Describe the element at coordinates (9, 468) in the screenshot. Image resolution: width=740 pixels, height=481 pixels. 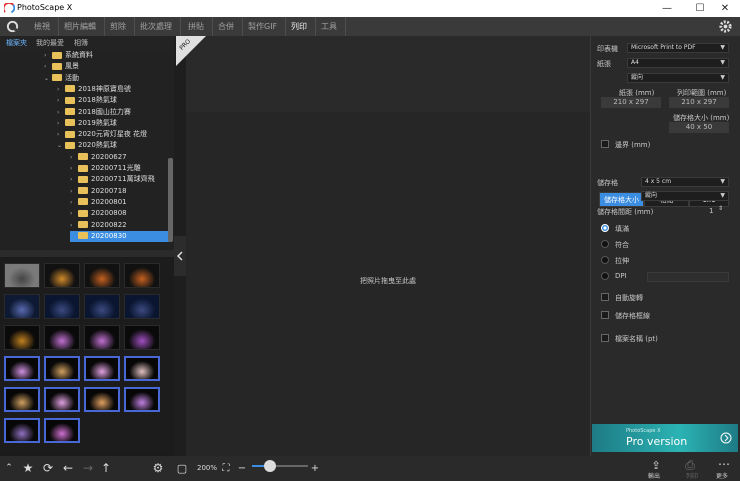
I see `scroll-up-icon: ⌃` at that location.